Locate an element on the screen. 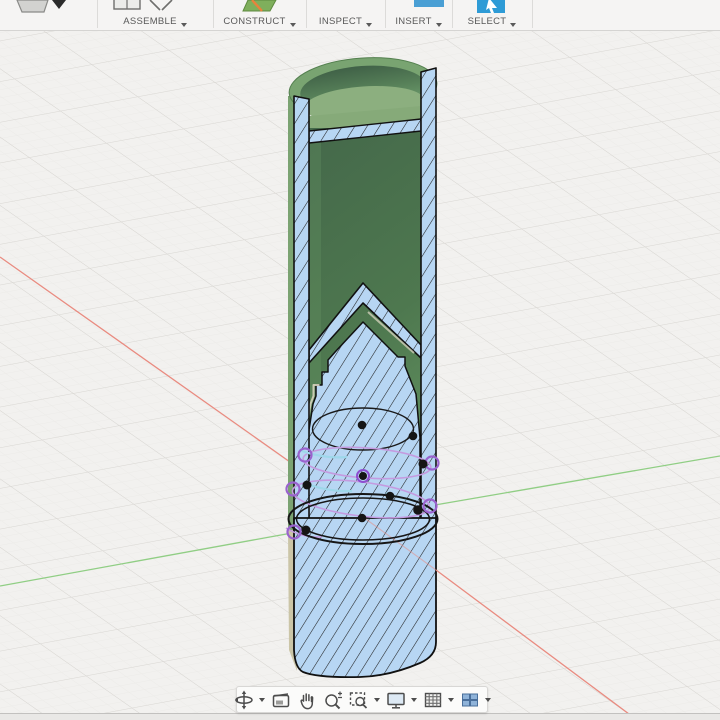 The image size is (720, 720). menu-inspect: INSPECT is located at coordinates (345, 15).